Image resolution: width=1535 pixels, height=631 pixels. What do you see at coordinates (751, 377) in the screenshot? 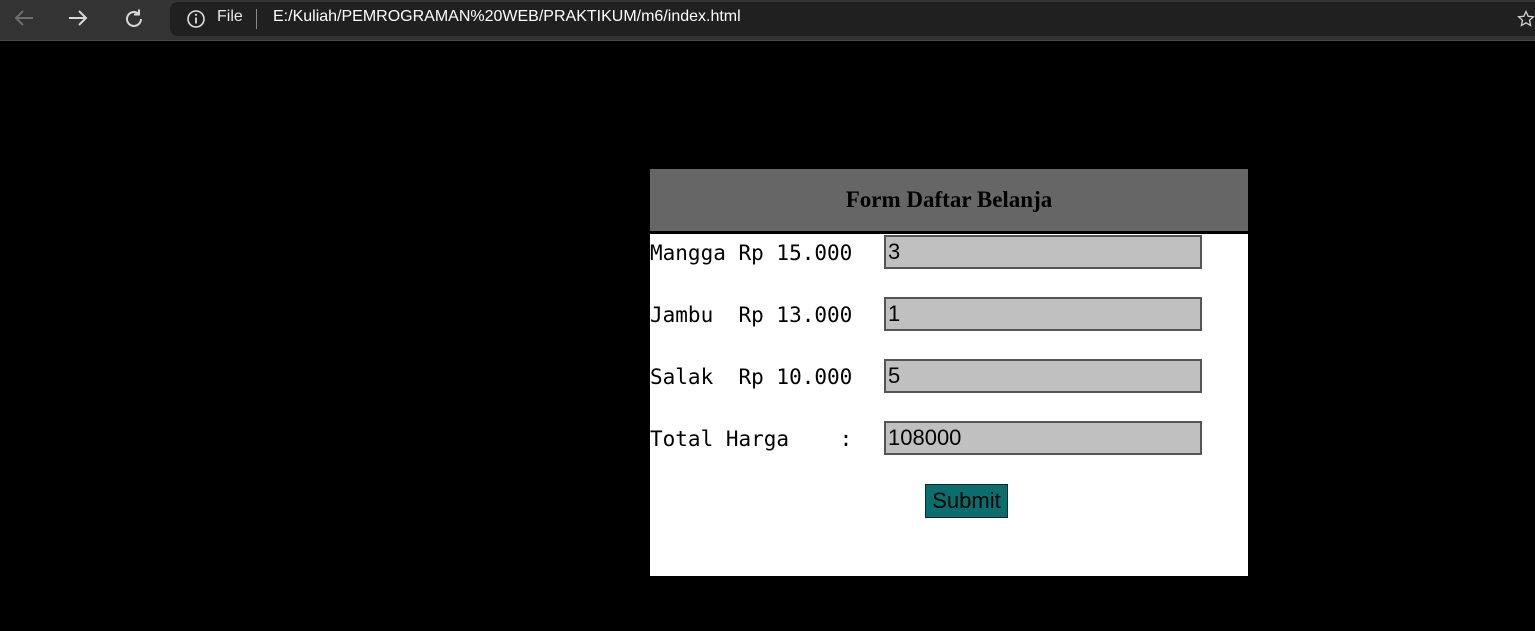
I see `salak-label: Salak Rp 10.000` at bounding box center [751, 377].